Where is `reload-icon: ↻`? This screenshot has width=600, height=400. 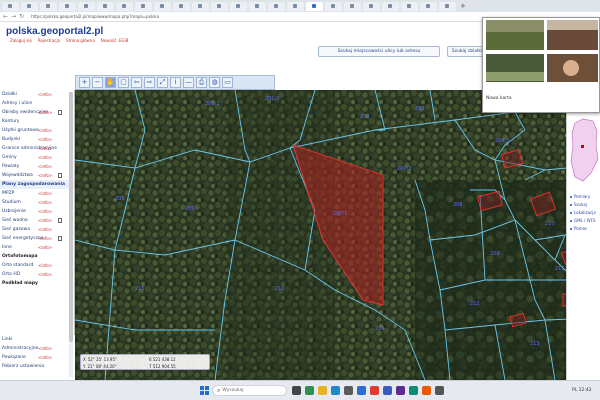 reload-icon: ↻ is located at coordinates (21, 16).